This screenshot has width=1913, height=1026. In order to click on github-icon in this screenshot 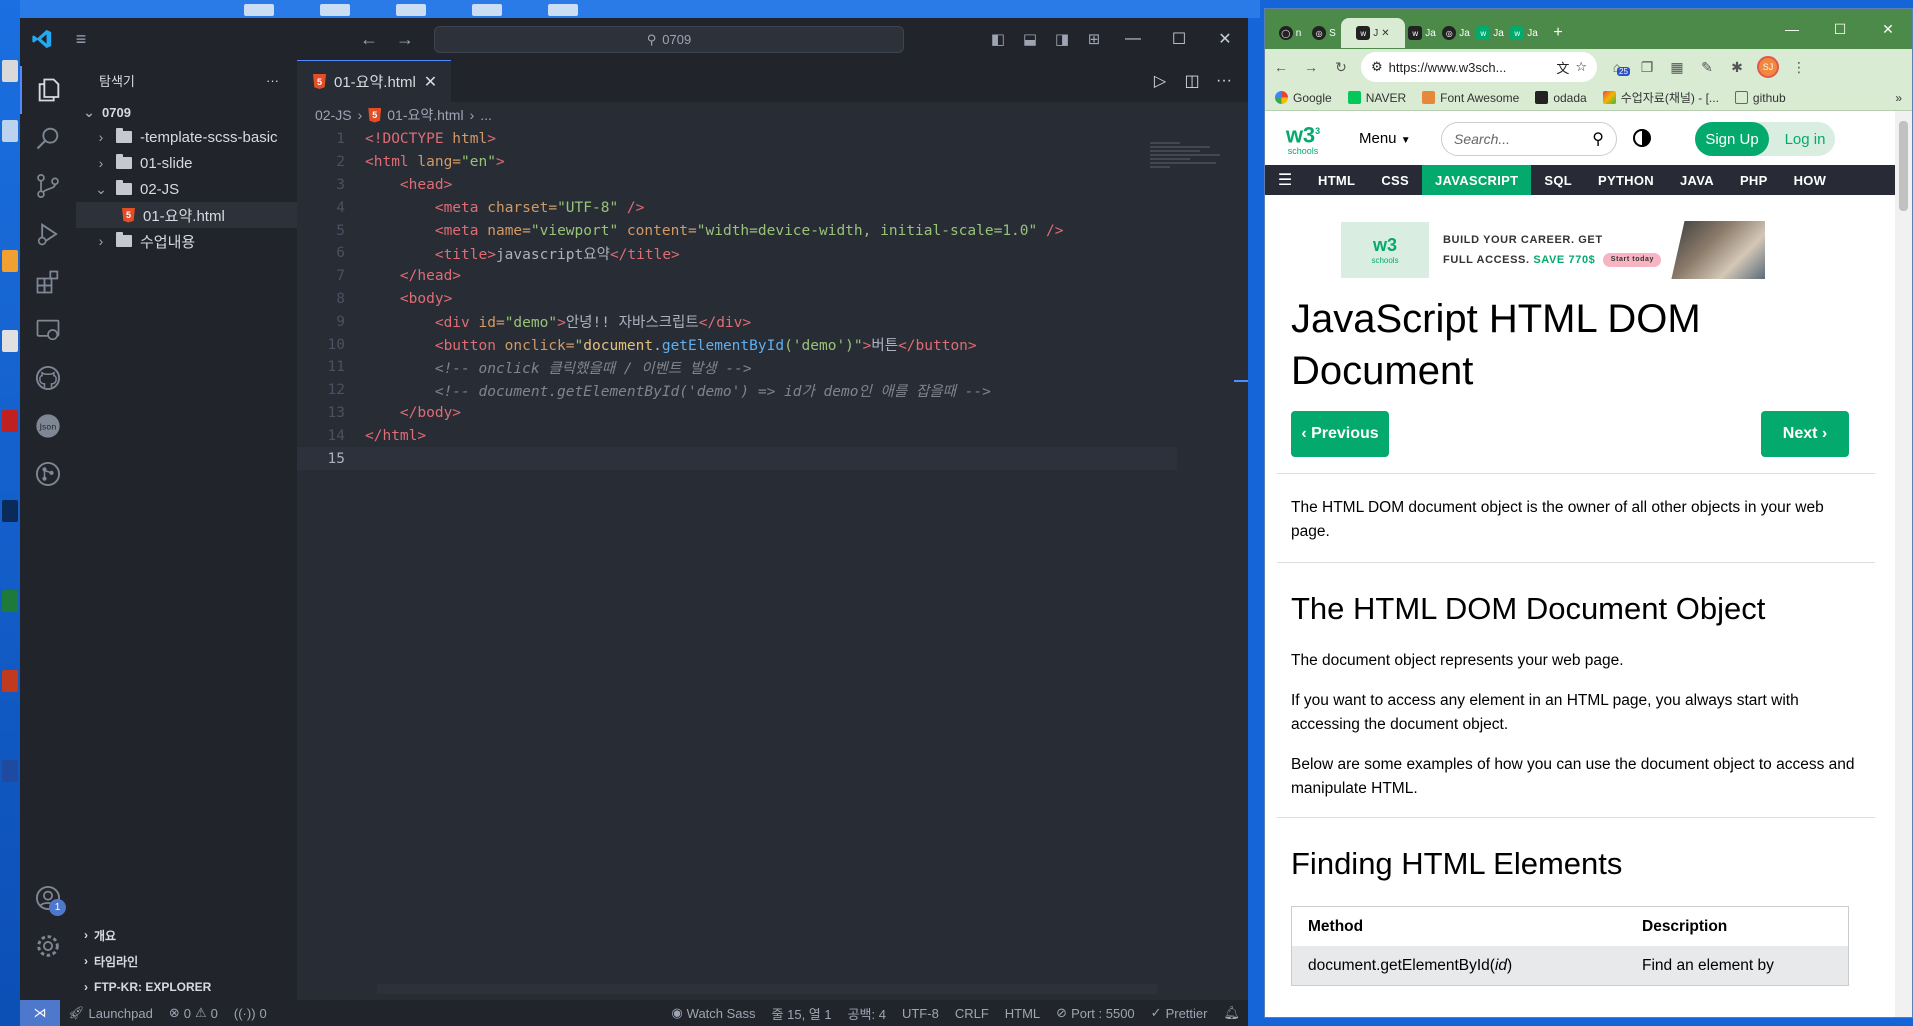, I will do `click(48, 378)`.